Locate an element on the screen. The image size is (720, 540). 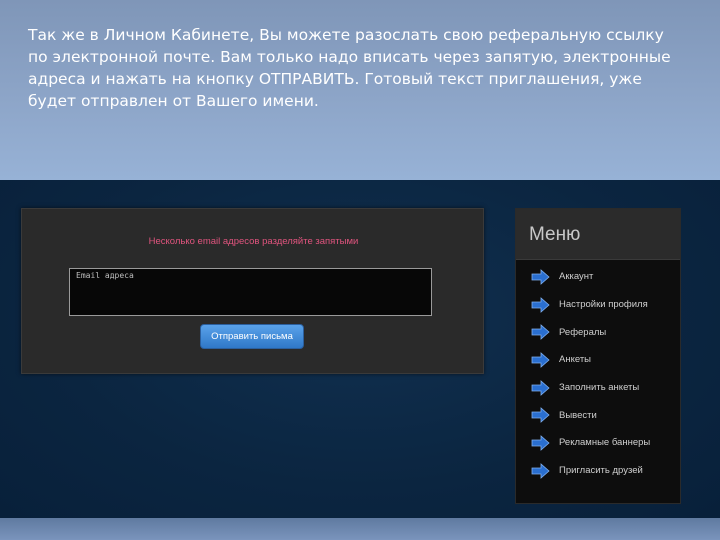
menu-item-label: Рефералы is located at coordinates (583, 332).